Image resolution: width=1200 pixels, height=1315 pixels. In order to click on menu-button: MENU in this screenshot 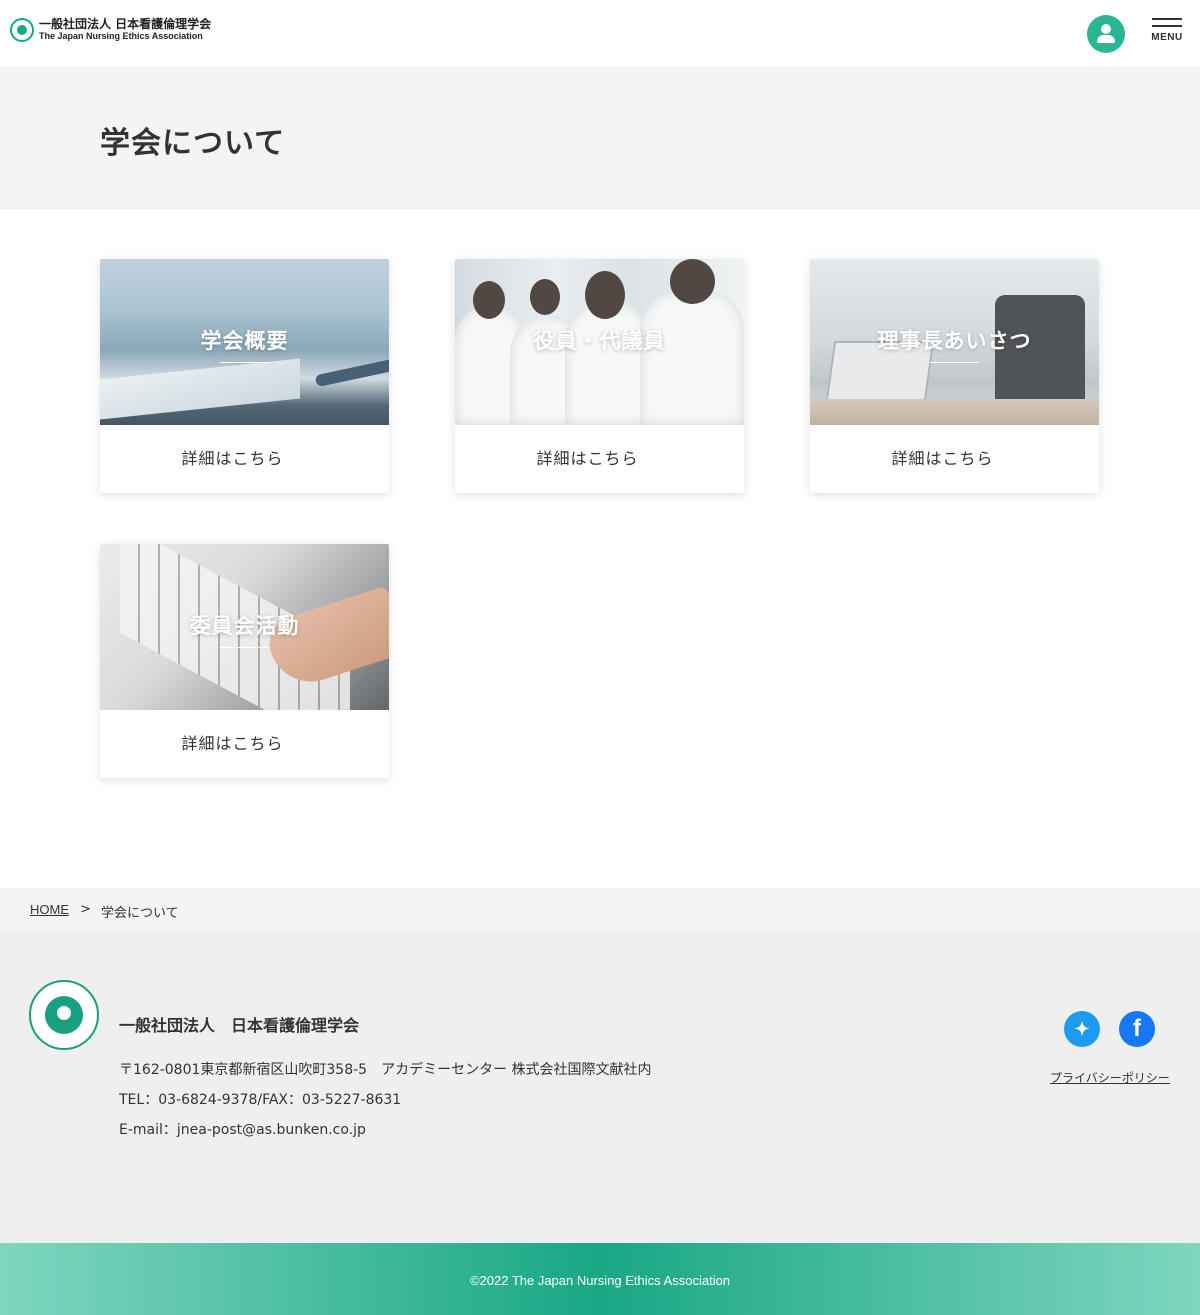, I will do `click(1167, 37)`.